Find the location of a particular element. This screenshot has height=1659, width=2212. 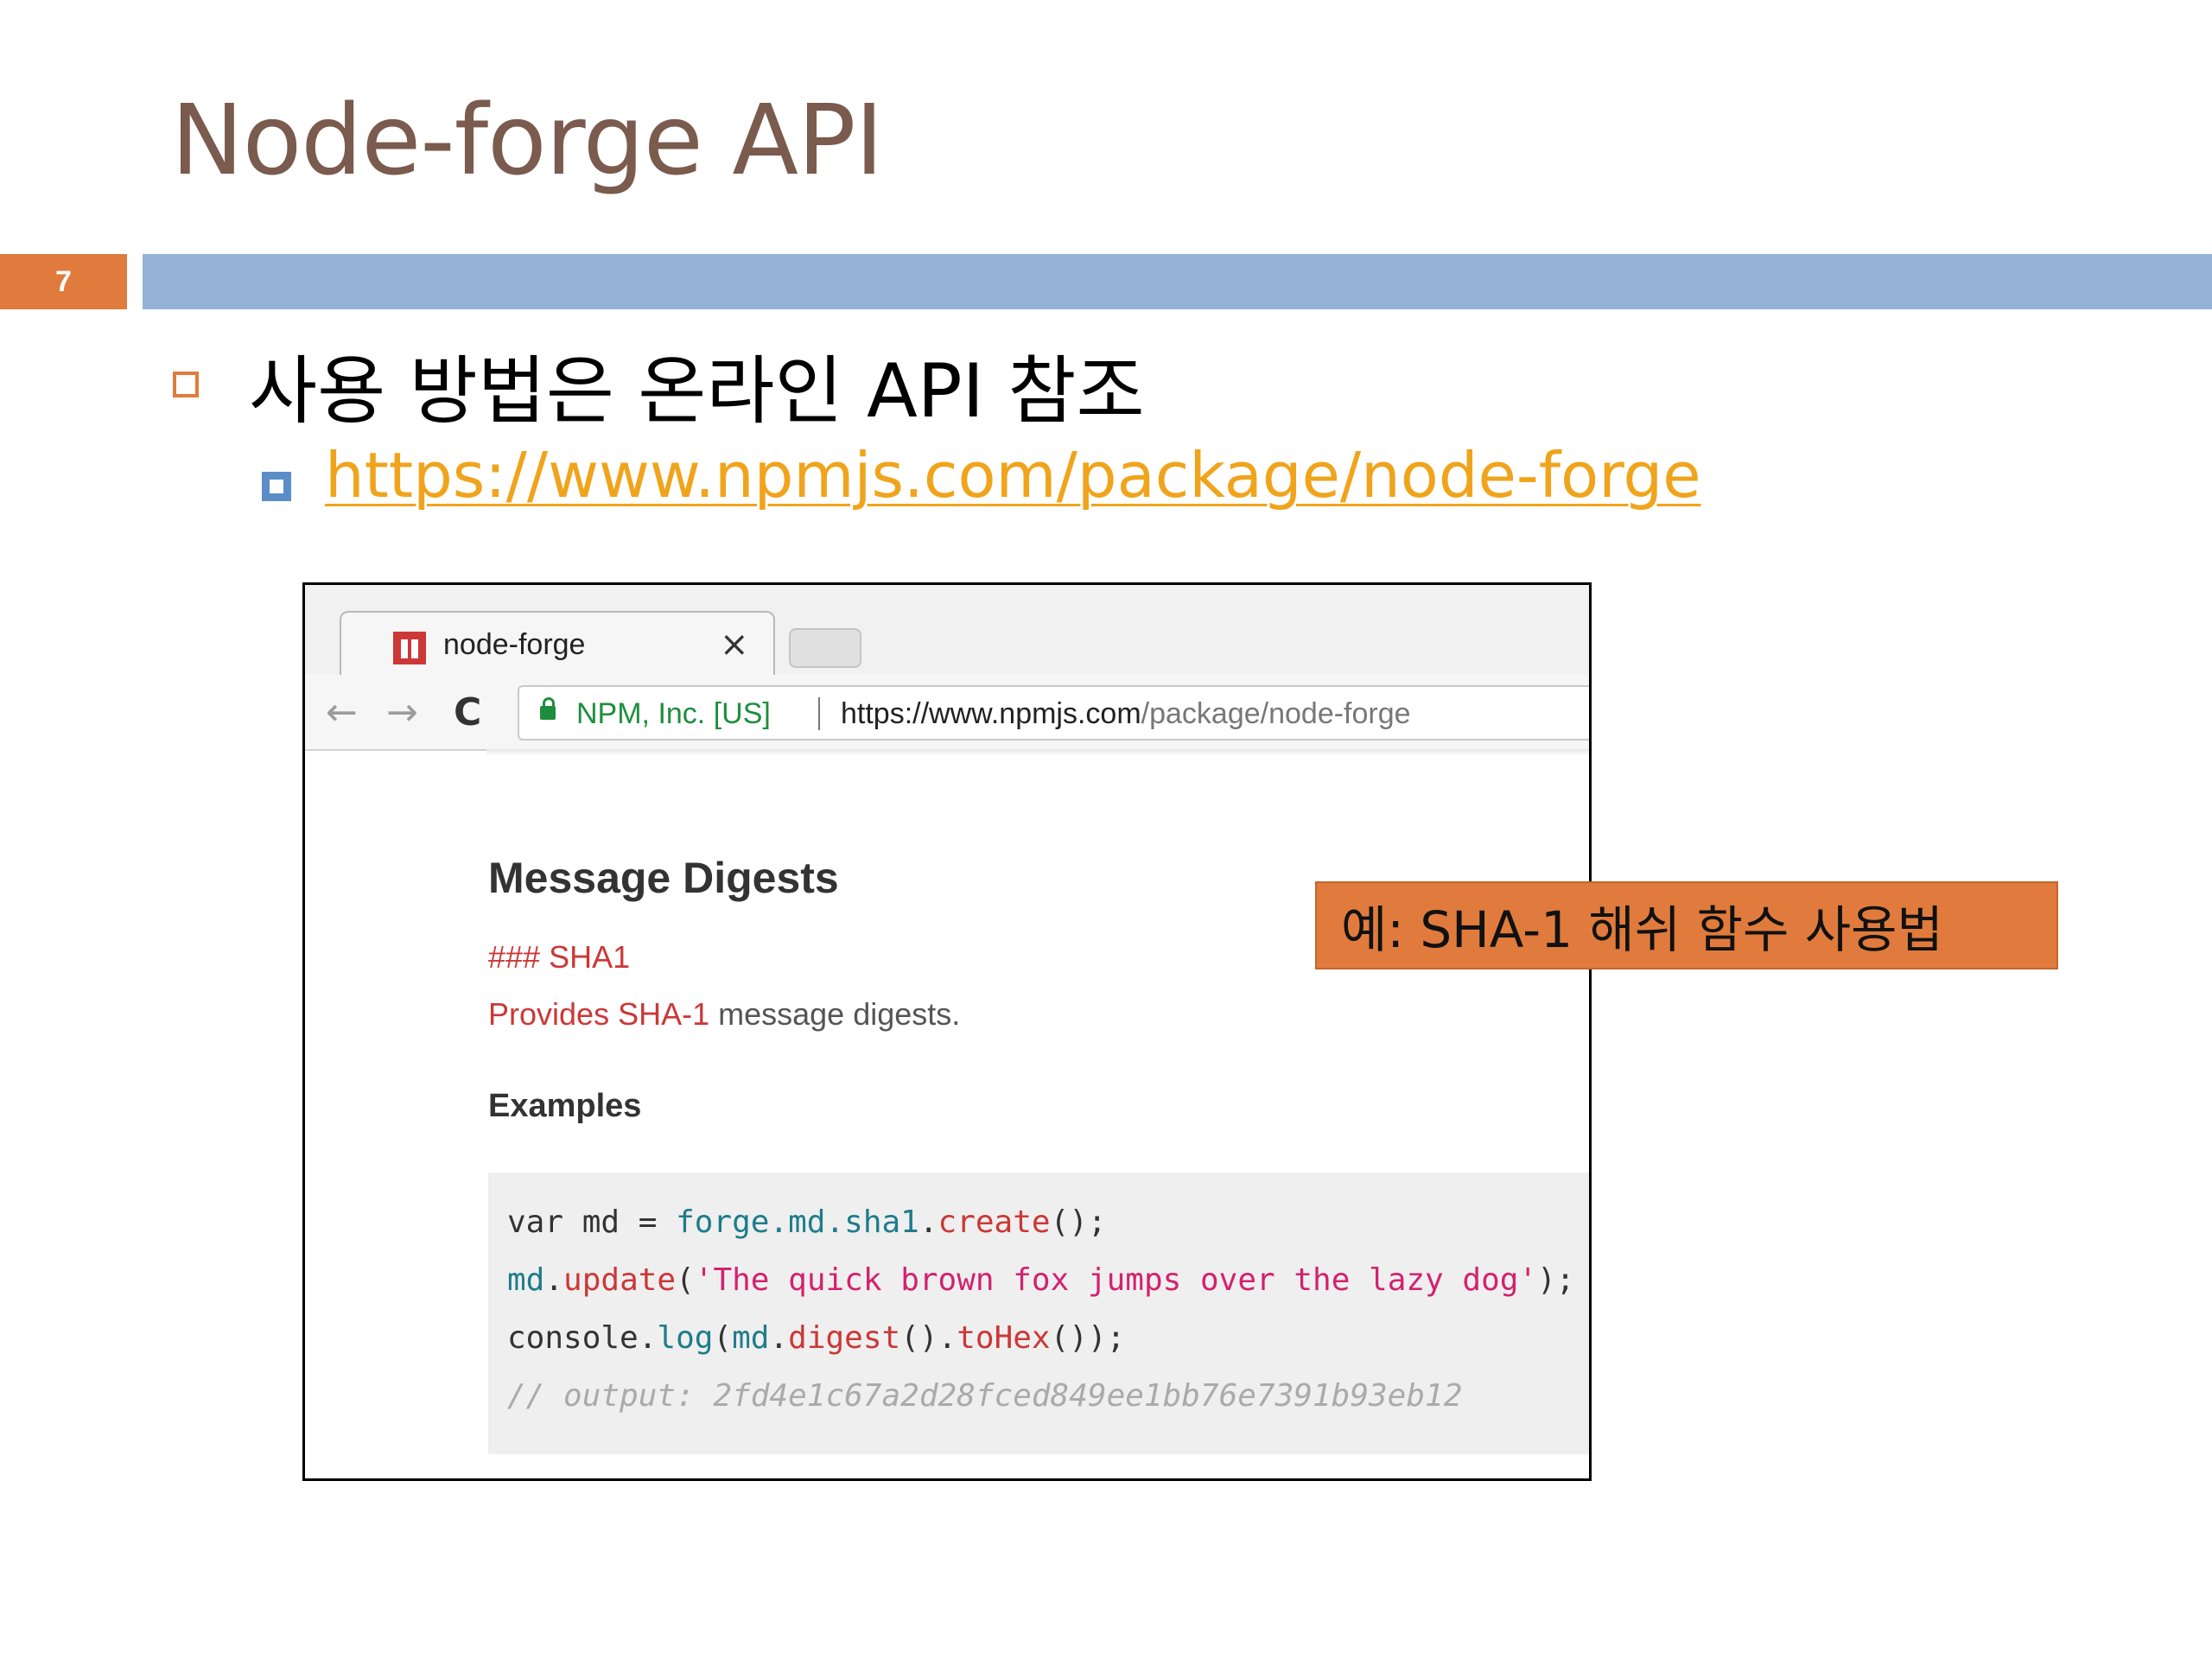

sha1-description: Provides SHA-1 message digests. is located at coordinates (724, 1014).